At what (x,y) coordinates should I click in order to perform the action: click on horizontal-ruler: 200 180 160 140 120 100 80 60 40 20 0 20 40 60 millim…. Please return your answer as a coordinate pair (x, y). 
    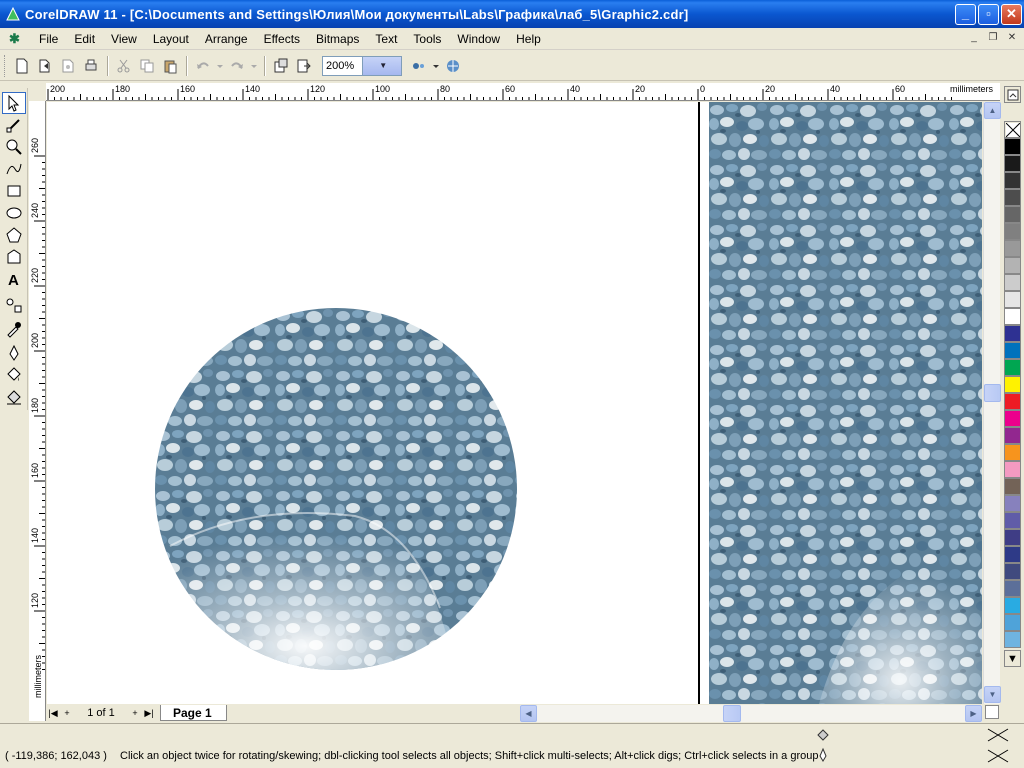
    Looking at the image, I should click on (523, 92).